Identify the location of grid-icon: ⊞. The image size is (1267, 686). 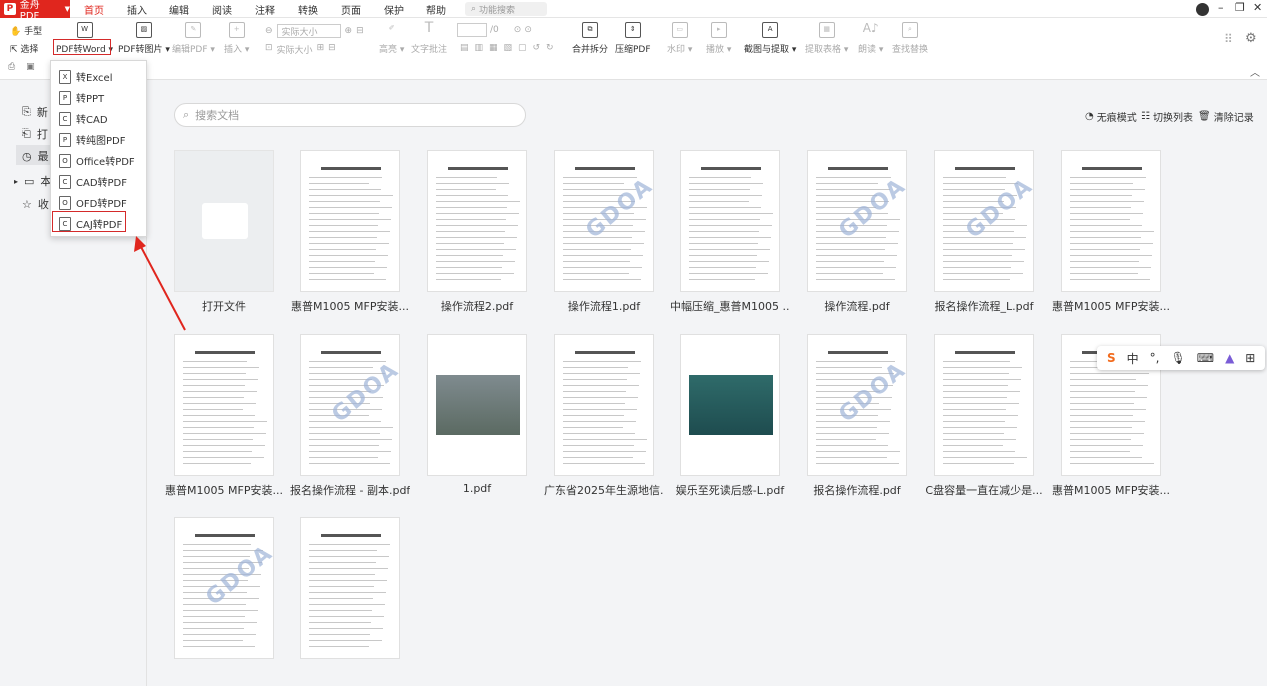
(1250, 358).